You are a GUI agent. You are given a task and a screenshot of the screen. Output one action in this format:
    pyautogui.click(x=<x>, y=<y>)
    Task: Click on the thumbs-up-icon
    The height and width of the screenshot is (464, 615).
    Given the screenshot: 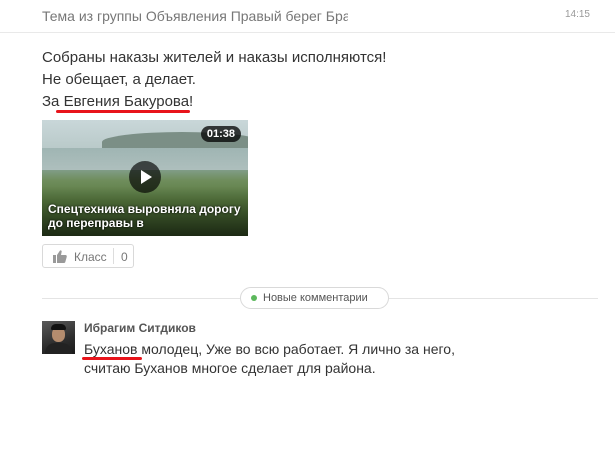 What is the action you would take?
    pyautogui.click(x=60, y=256)
    